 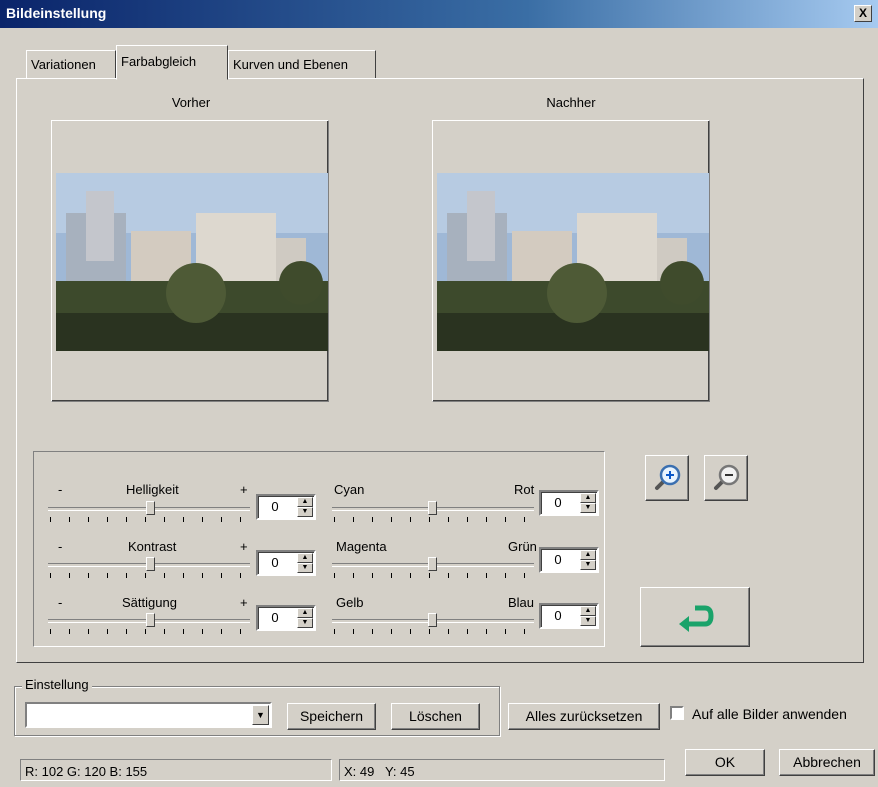 I want to click on magenta-label: Magenta, so click(x=361, y=546).